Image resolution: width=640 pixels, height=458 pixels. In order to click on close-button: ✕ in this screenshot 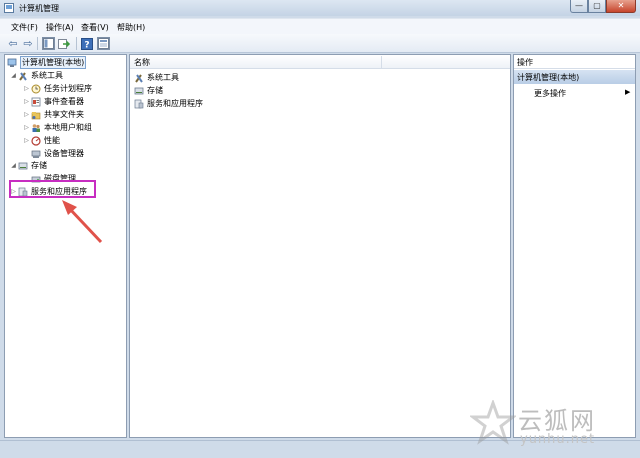, I will do `click(621, 6)`.